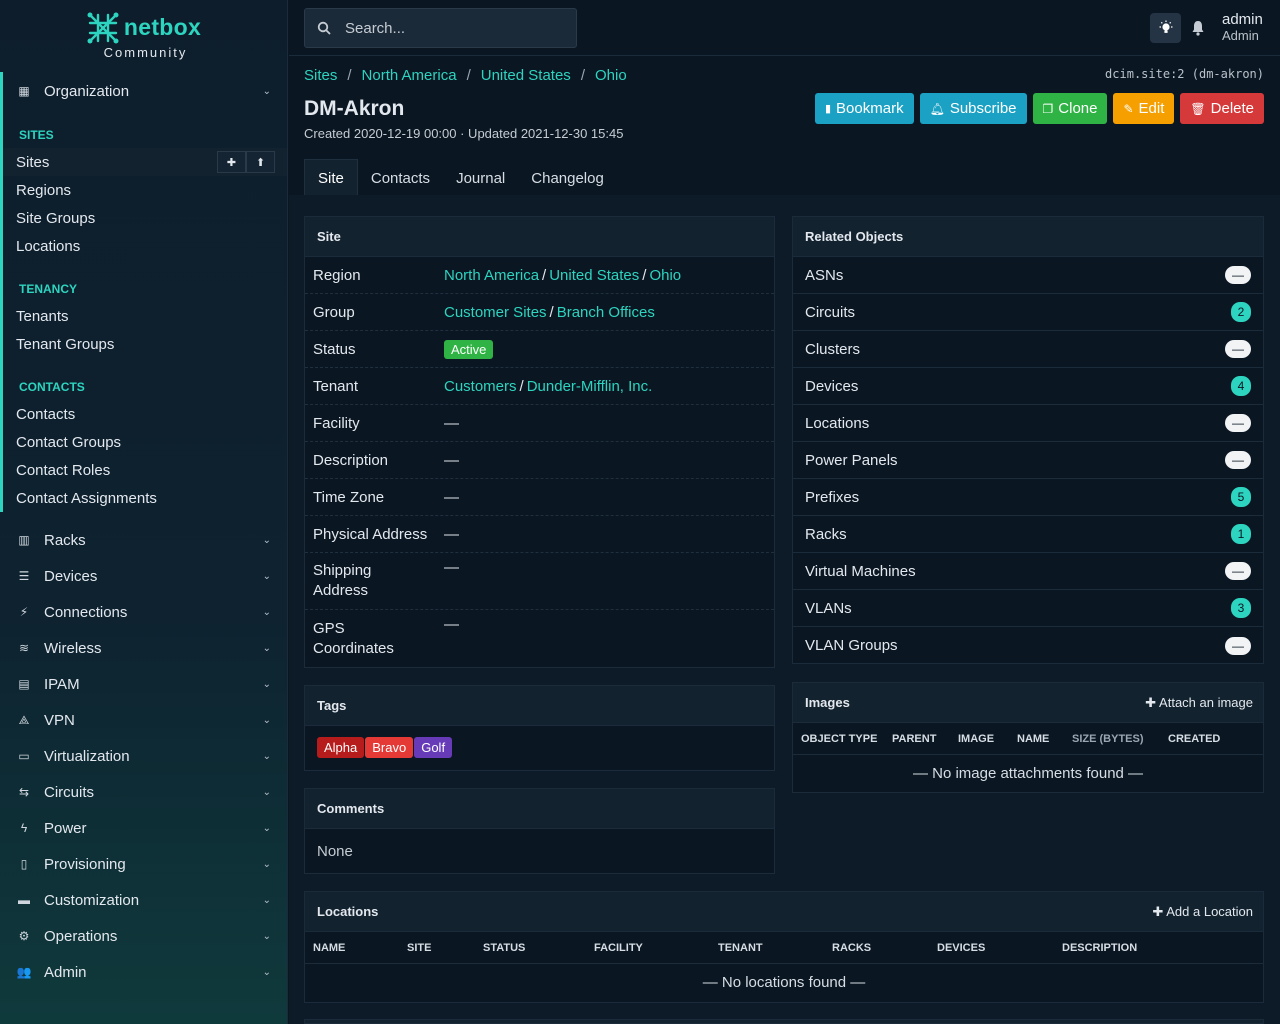 Image resolution: width=1280 pixels, height=1024 pixels. I want to click on nav-vpn: ⟁ VPN ⌄, so click(143, 720).